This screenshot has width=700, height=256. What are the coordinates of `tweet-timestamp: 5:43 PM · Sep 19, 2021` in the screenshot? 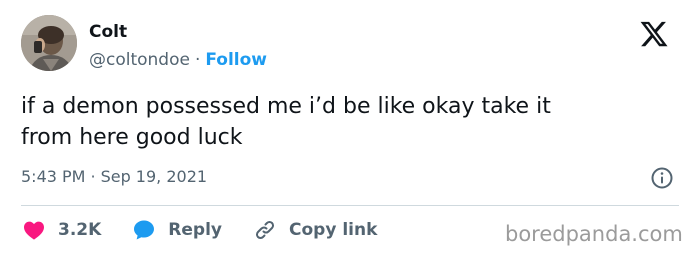 It's located at (114, 177).